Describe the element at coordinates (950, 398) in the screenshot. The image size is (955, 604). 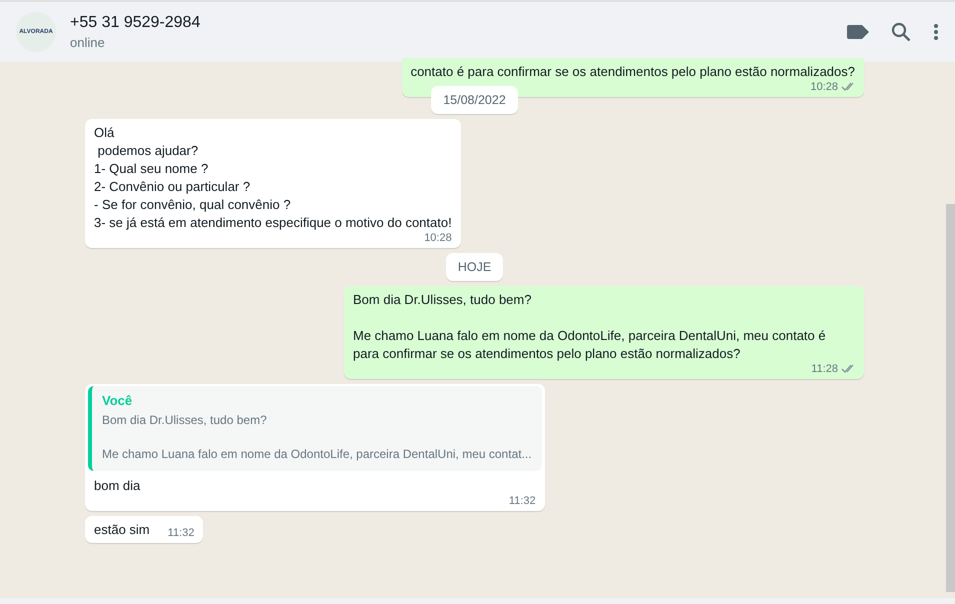
I see `scrollbar-thumb` at that location.